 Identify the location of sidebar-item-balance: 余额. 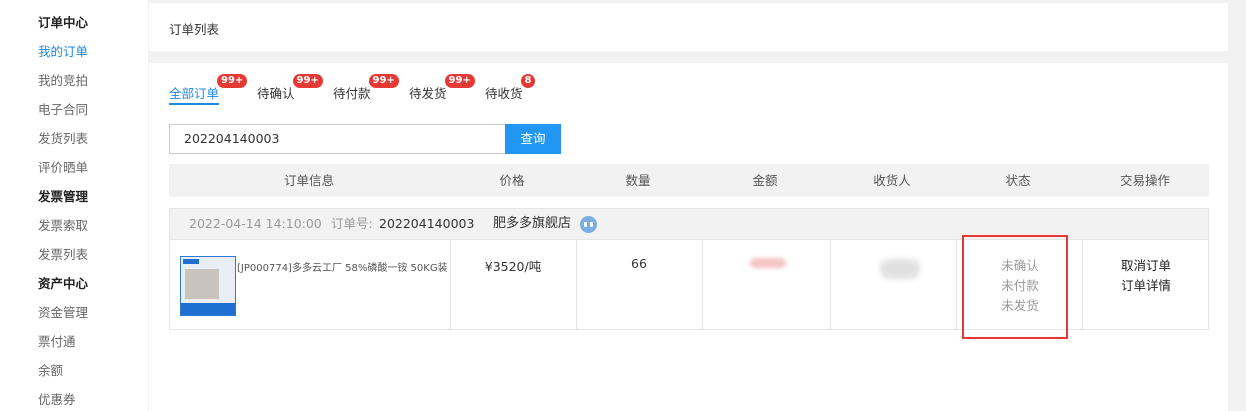
(50, 371).